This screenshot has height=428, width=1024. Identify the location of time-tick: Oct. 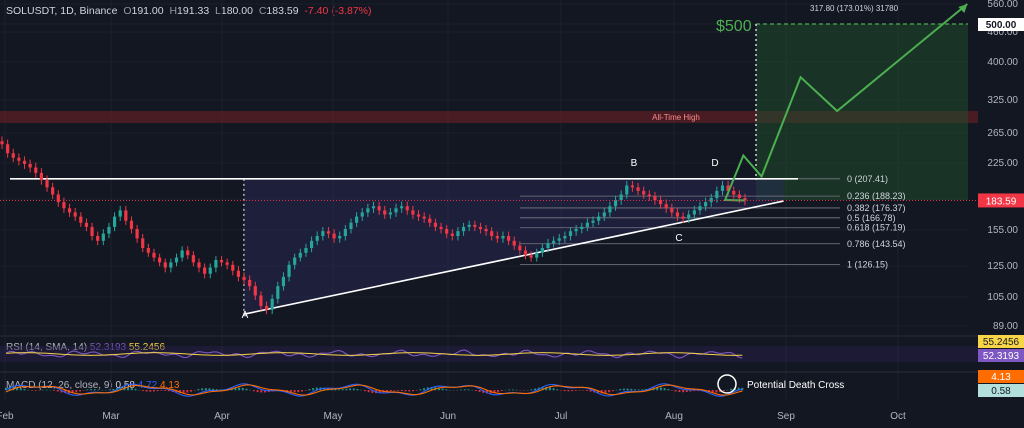
(898, 416).